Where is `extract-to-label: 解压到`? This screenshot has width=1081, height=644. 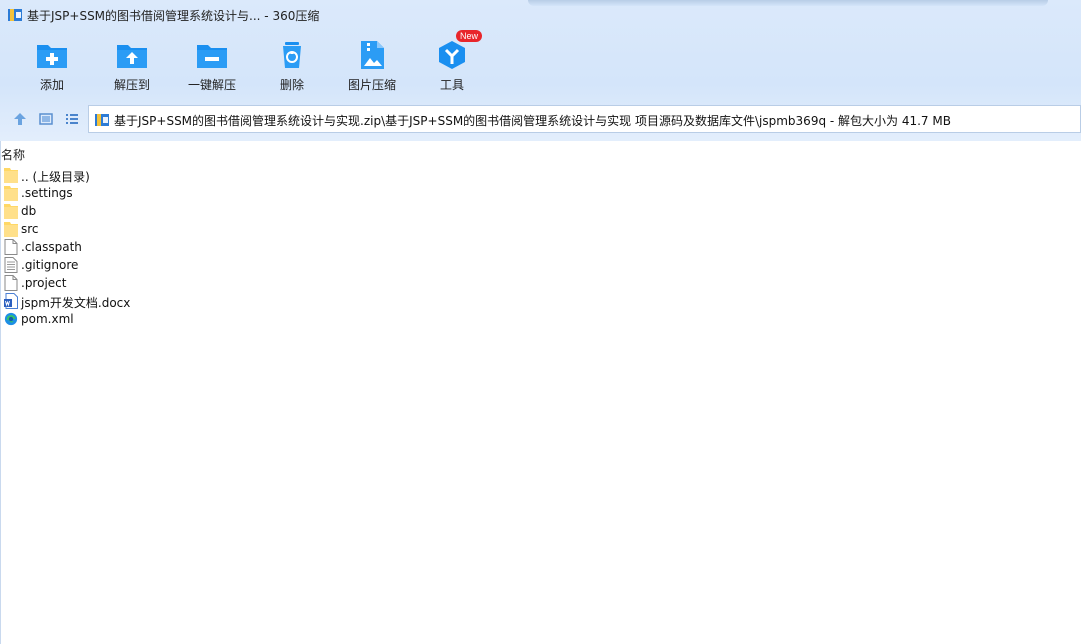 extract-to-label: 解压到 is located at coordinates (131, 85).